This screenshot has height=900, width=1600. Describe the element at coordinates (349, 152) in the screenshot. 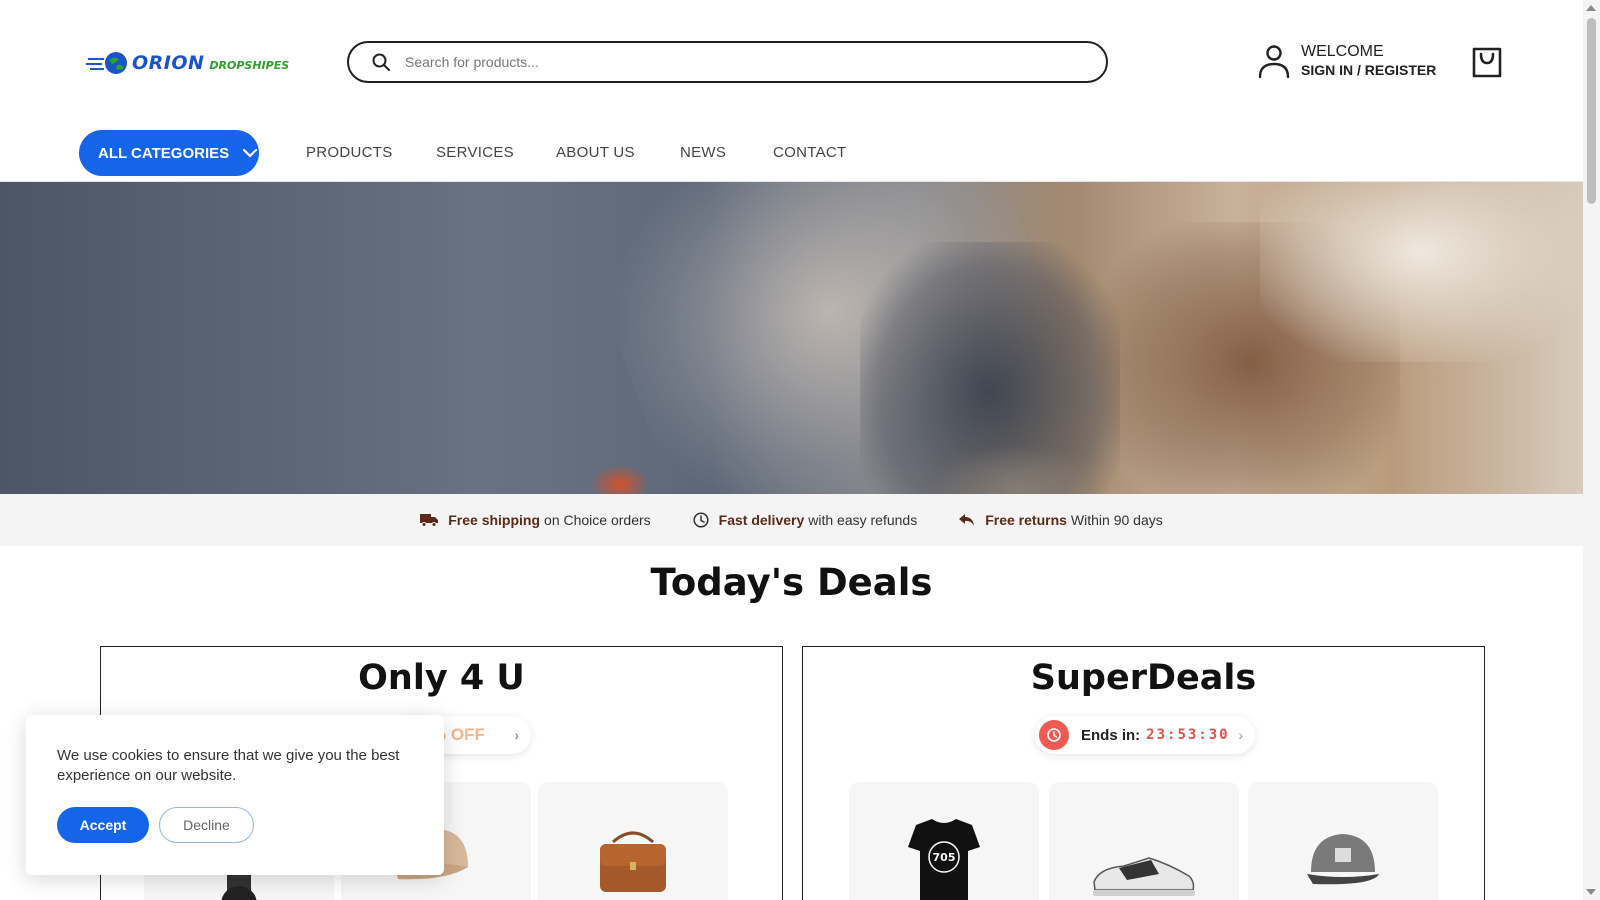

I see `nav-products: PRODUCTS` at that location.